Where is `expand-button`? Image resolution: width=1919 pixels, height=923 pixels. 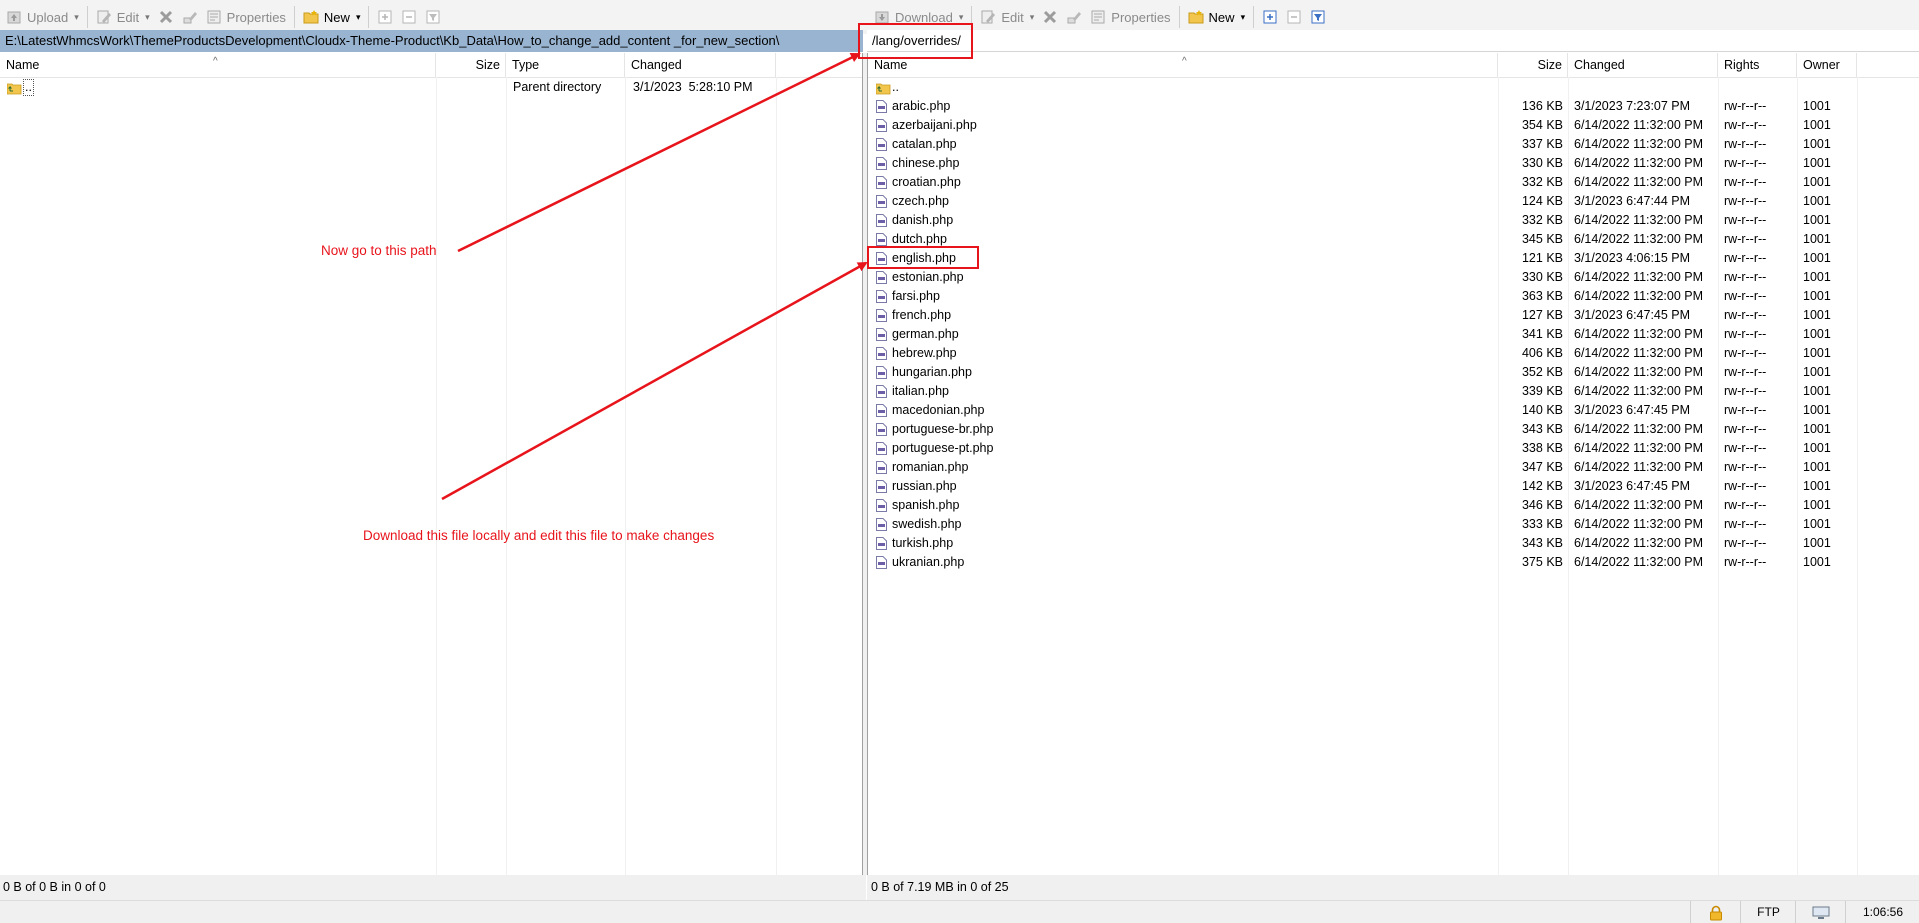
expand-button is located at coordinates (385, 17).